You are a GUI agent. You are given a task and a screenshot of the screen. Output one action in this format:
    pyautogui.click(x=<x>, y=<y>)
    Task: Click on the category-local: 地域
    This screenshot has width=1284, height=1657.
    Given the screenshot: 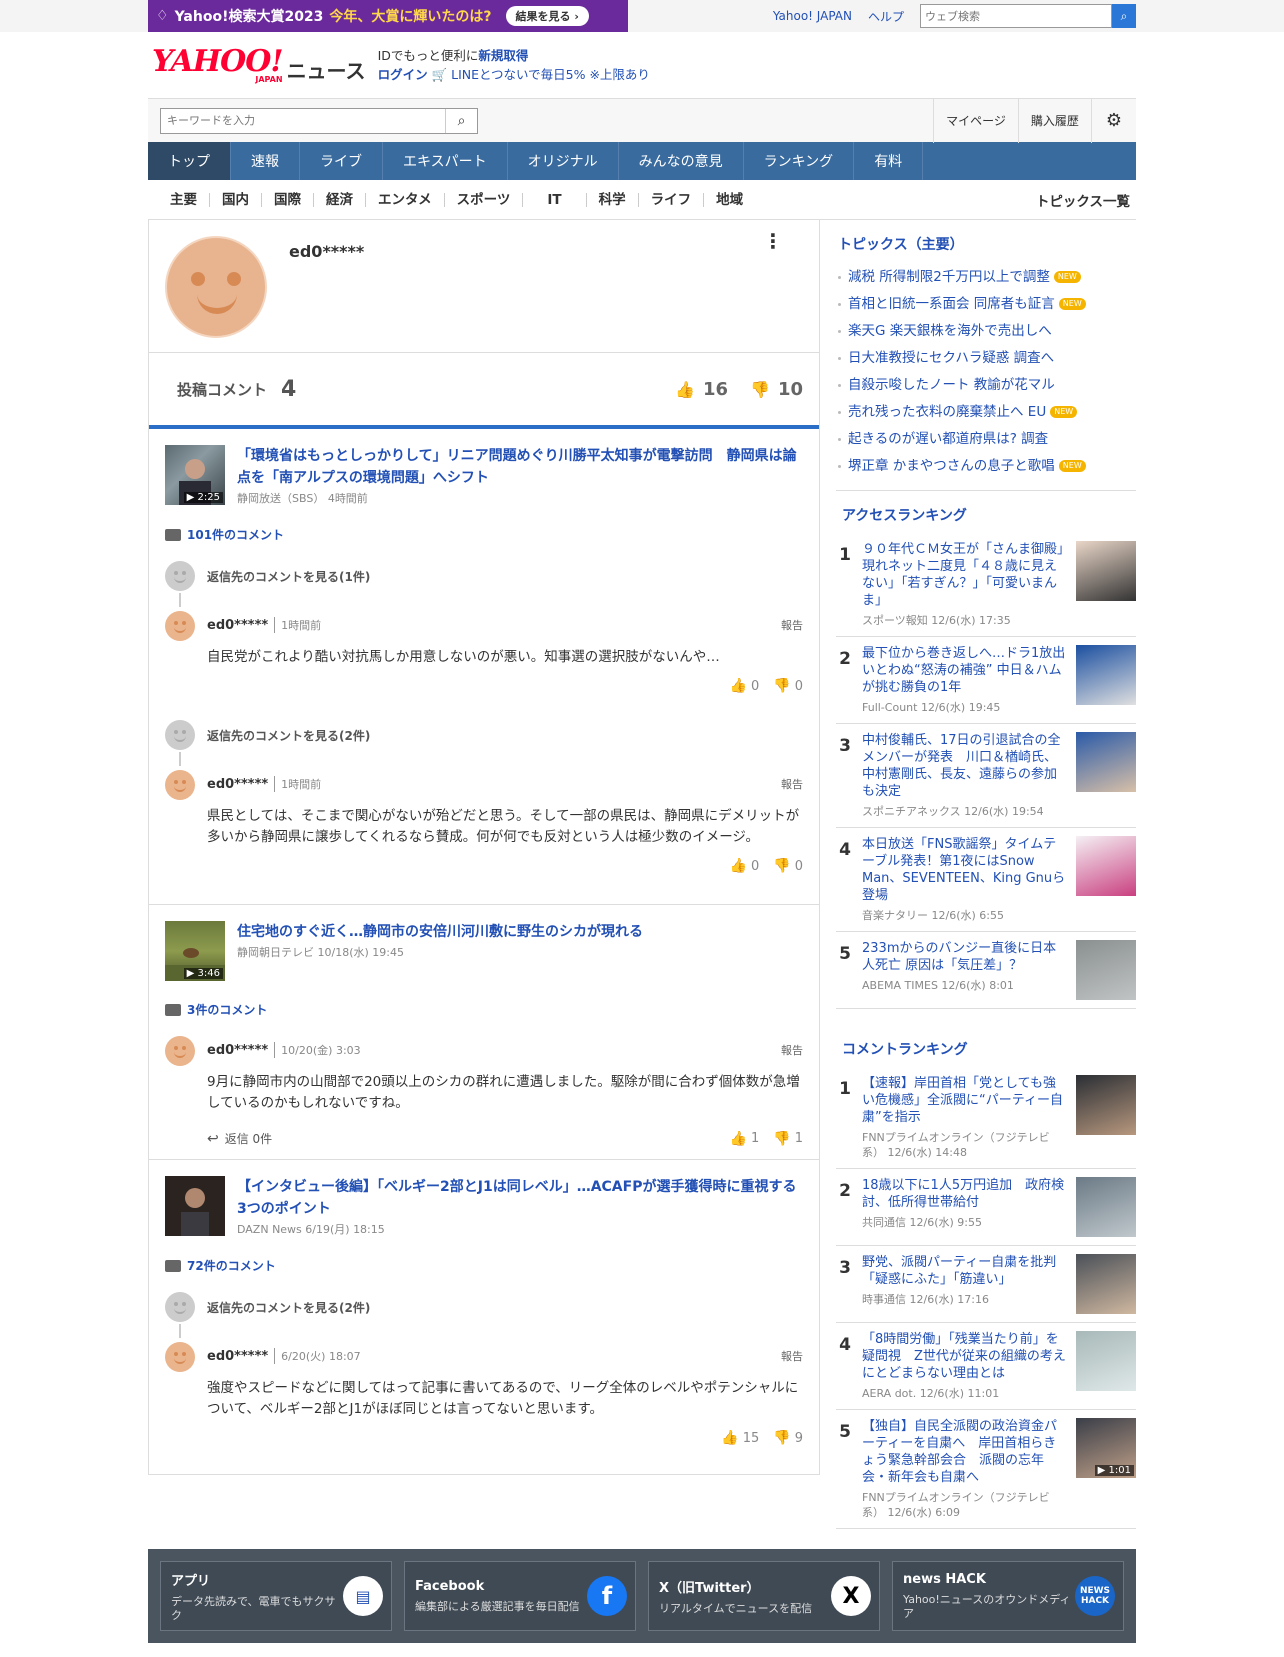 What is the action you would take?
    pyautogui.click(x=729, y=200)
    